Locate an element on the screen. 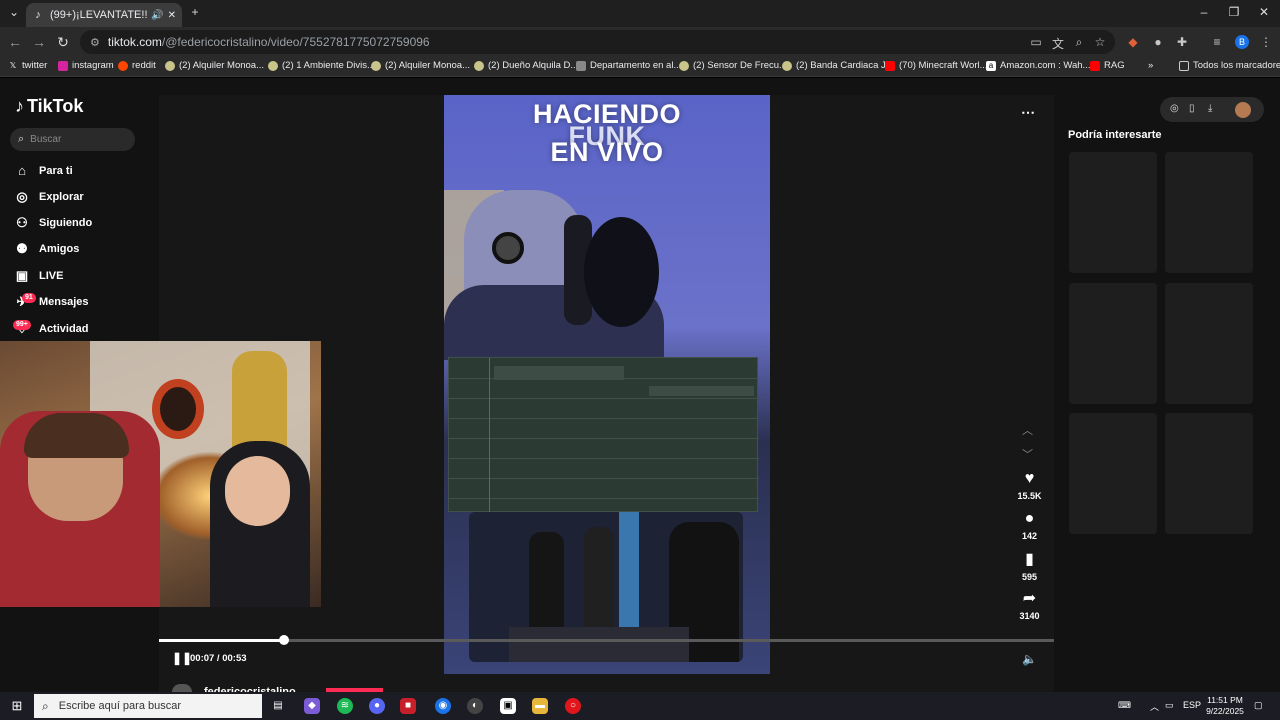 The height and width of the screenshot is (720, 1280). discord-icon: ● is located at coordinates (377, 706).